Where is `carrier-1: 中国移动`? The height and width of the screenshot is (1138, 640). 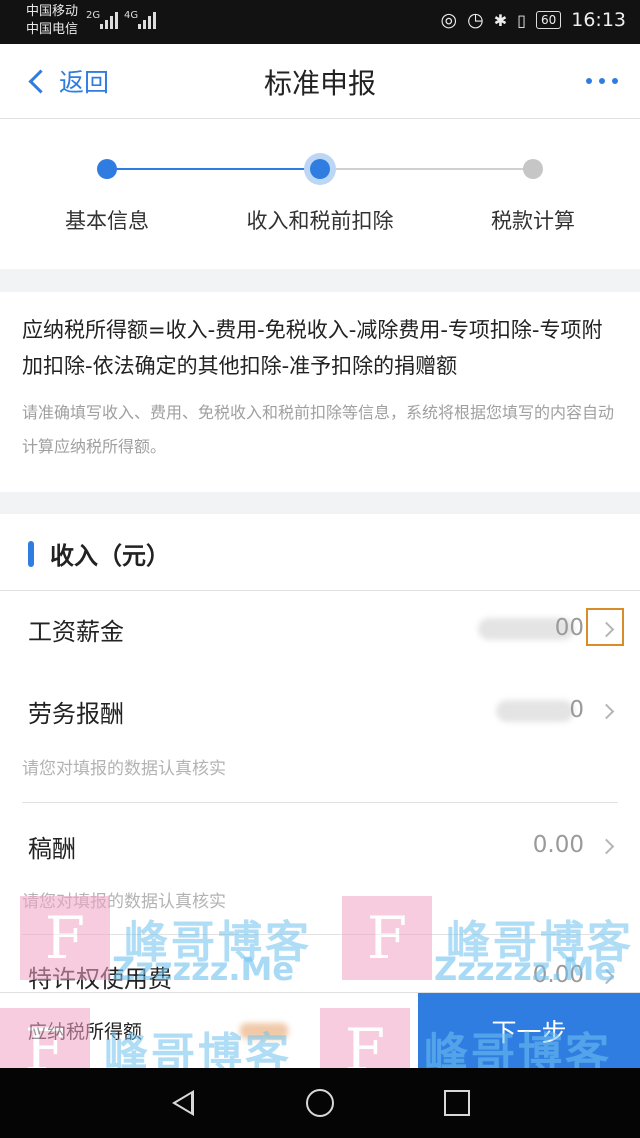
carrier-1: 中国移动 is located at coordinates (52, 11).